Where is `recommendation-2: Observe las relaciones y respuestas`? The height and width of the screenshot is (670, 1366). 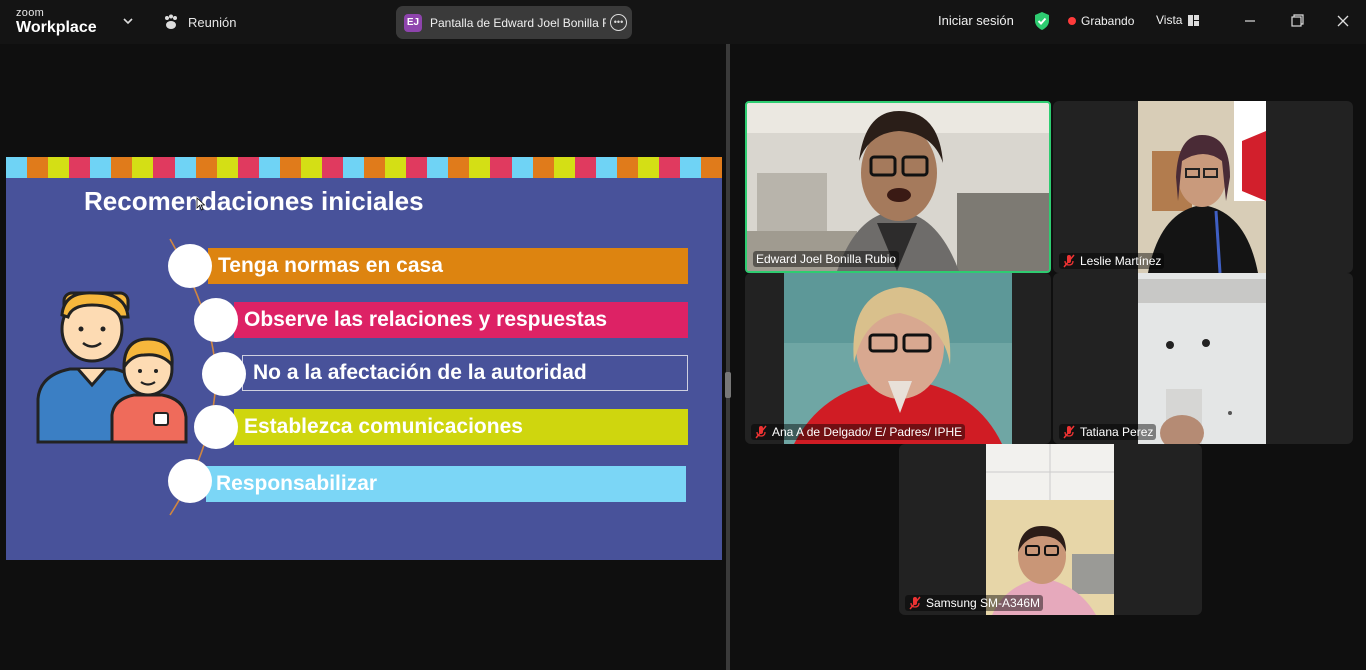
recommendation-2: Observe las relaciones y respuestas is located at coordinates (461, 320).